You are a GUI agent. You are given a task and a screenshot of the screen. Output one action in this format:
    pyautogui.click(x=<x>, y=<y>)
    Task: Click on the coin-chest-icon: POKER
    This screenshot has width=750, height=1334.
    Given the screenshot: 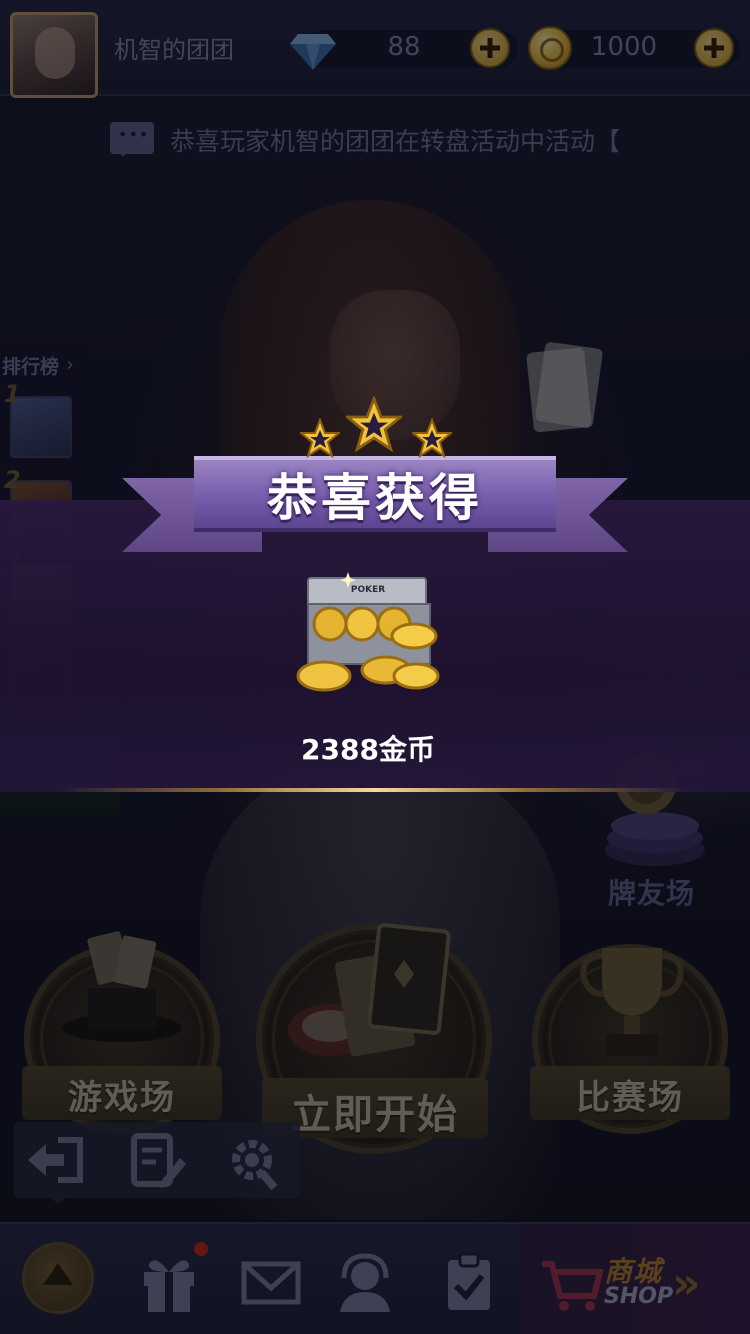 What is the action you would take?
    pyautogui.click(x=368, y=632)
    